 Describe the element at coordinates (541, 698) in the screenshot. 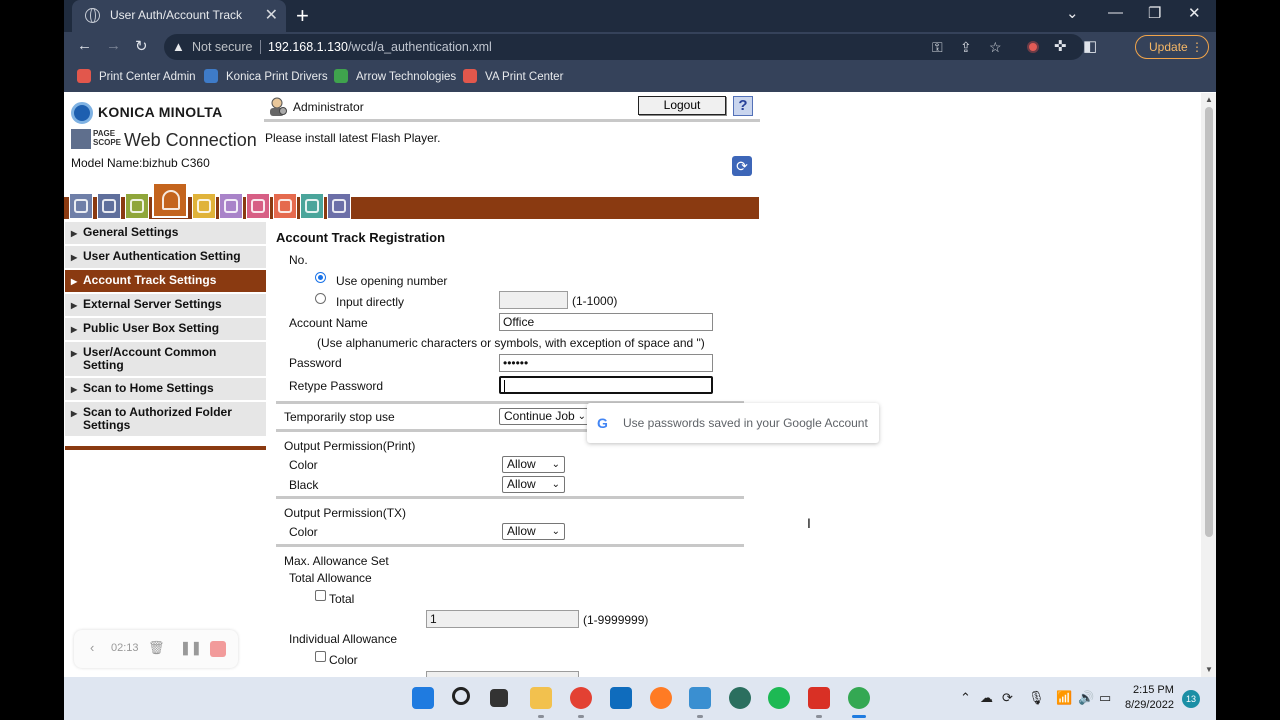

I see `file-explorer-icon` at that location.